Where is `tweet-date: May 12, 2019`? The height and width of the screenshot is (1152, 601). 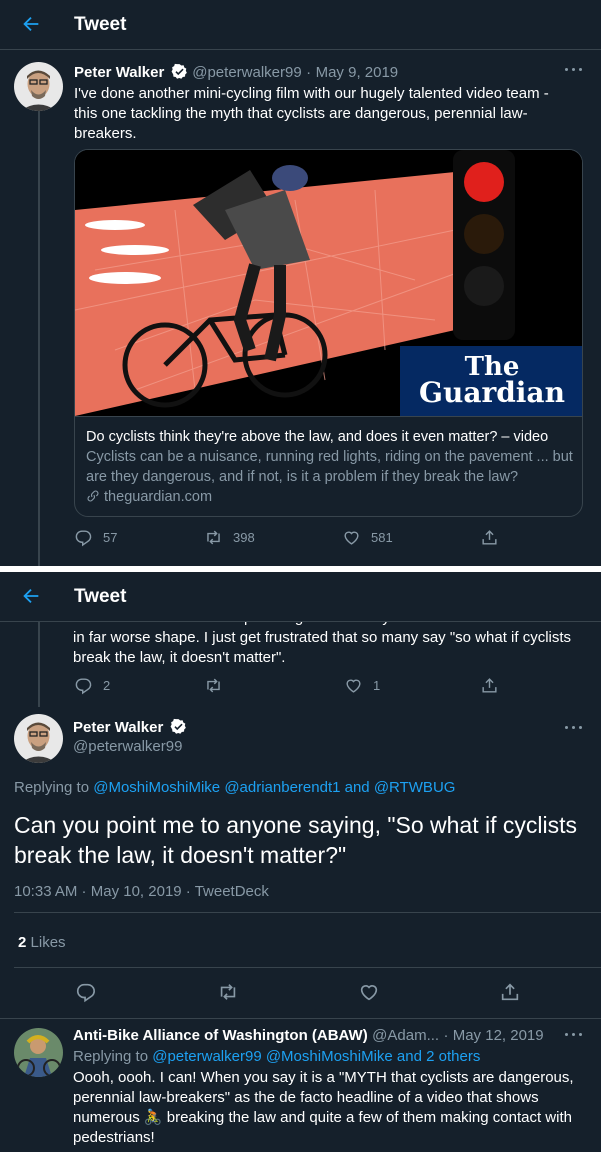 tweet-date: May 12, 2019 is located at coordinates (498, 1035).